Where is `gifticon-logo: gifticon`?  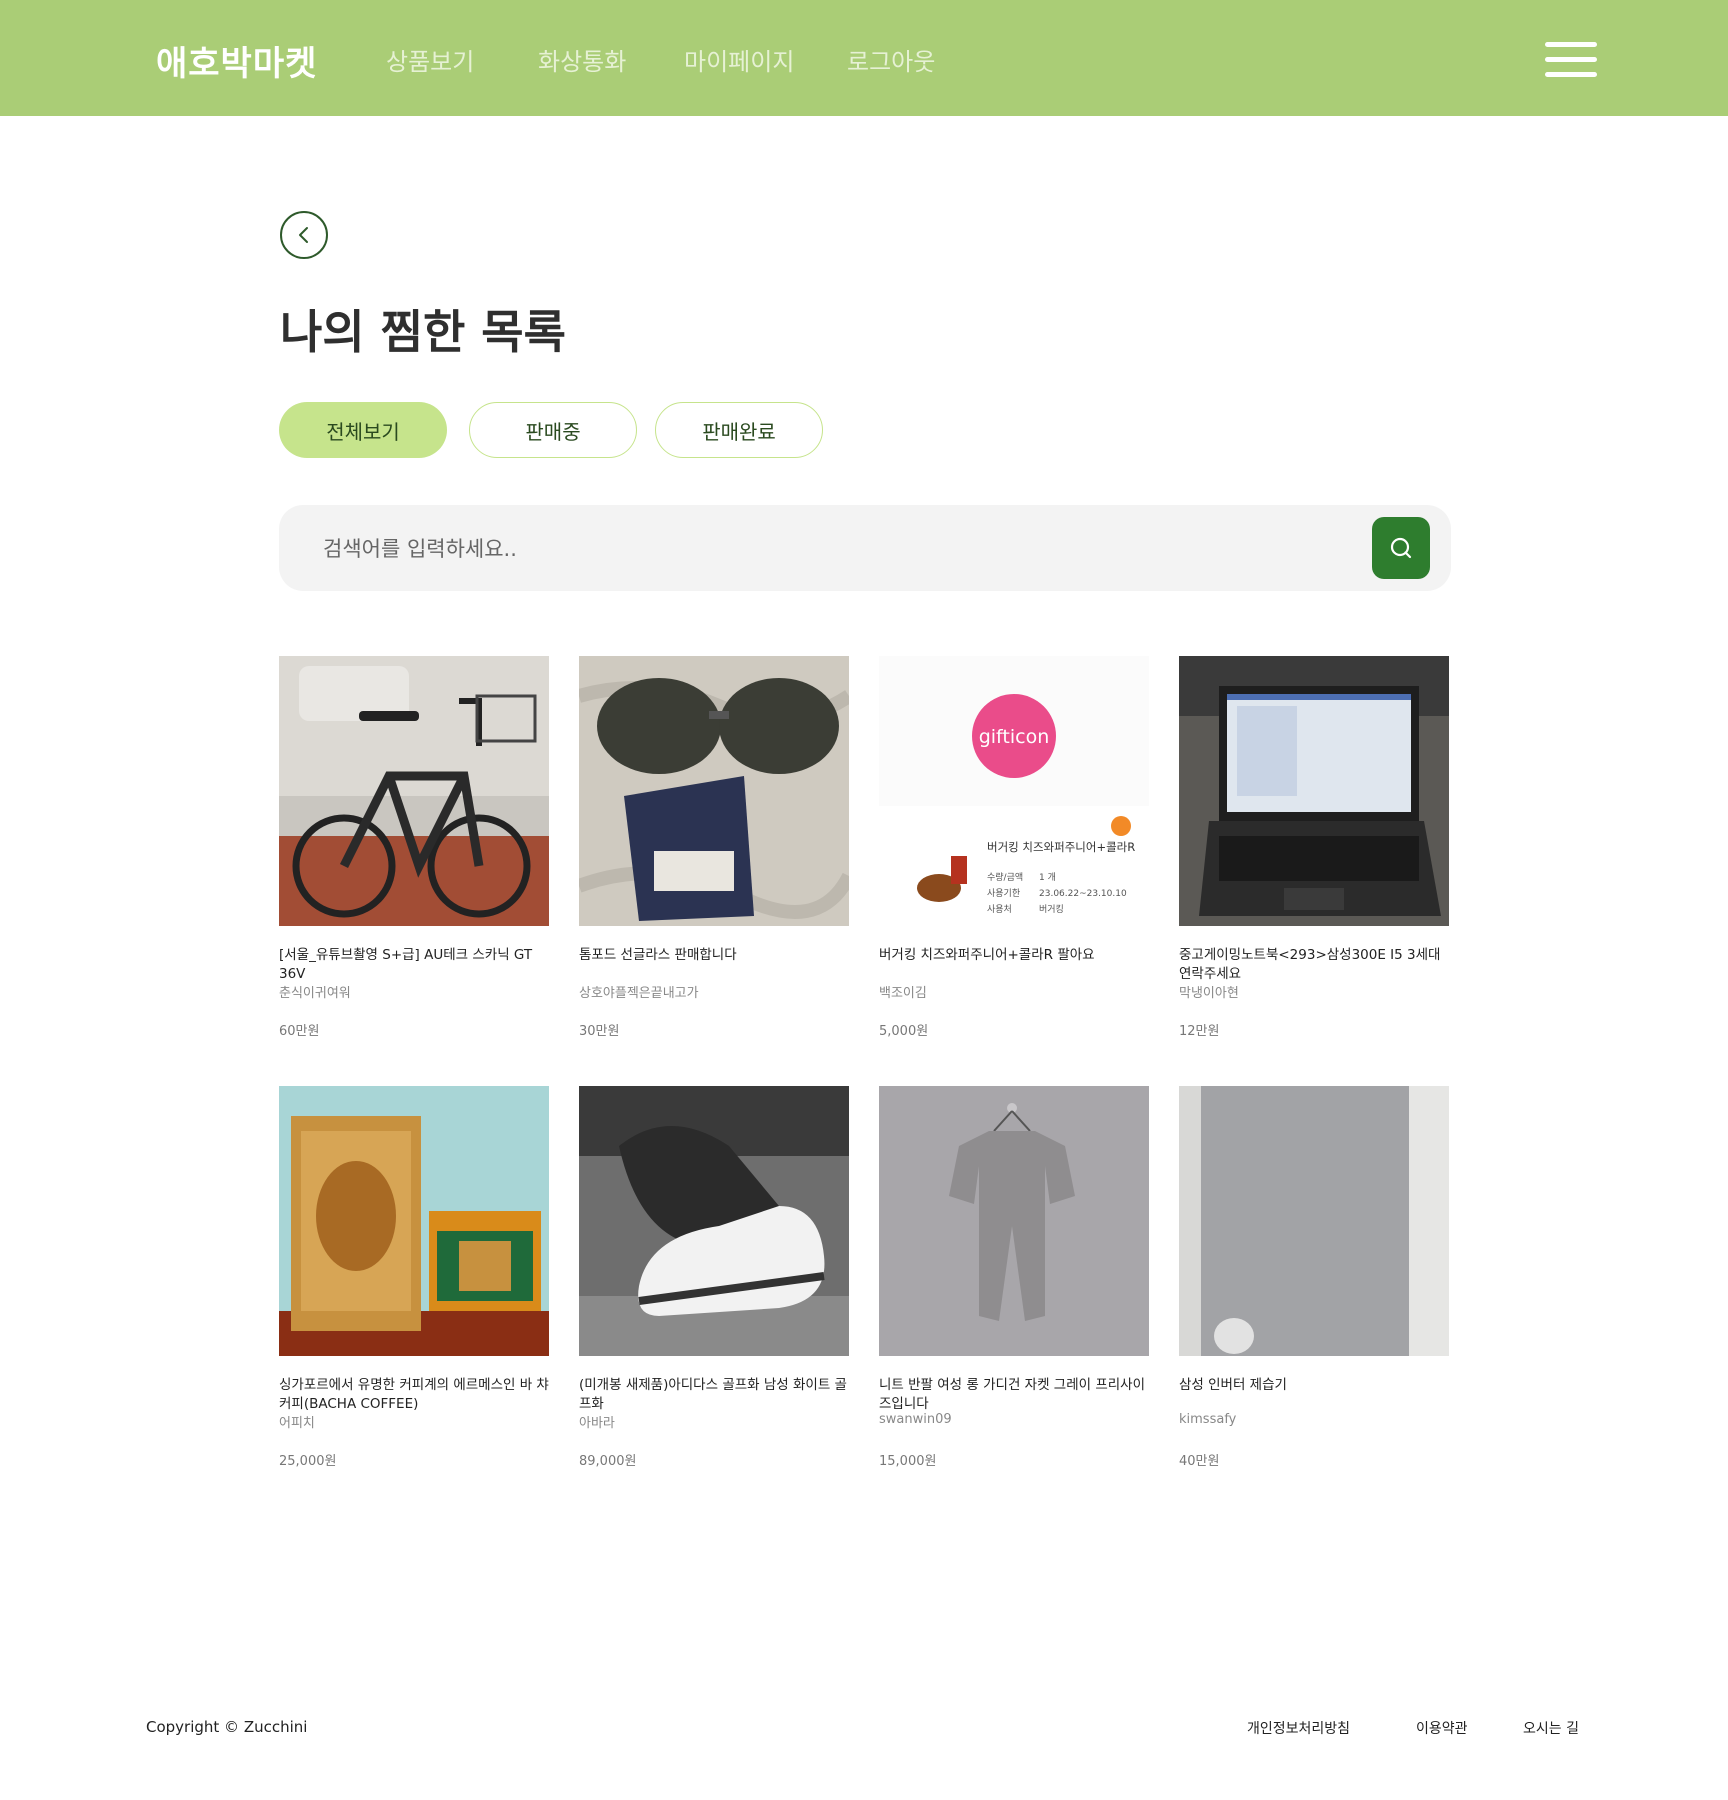
gifticon-logo: gifticon is located at coordinates (1014, 737).